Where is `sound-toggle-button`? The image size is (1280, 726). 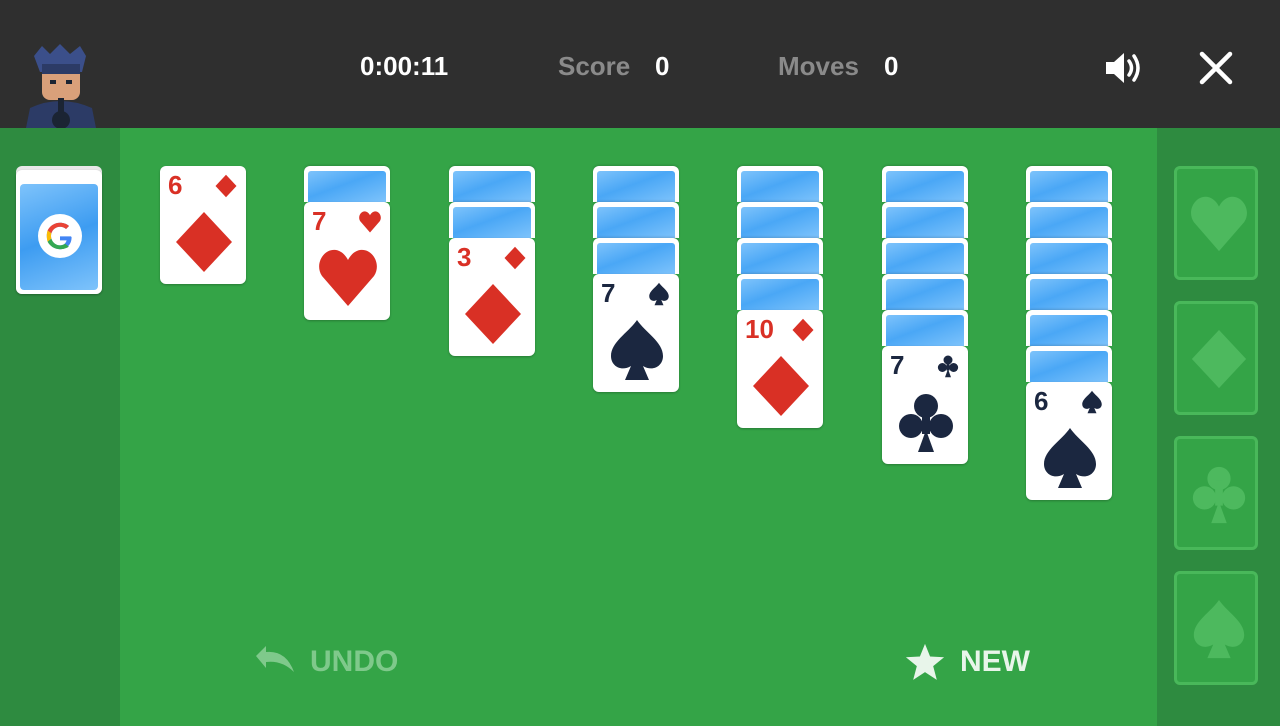 sound-toggle-button is located at coordinates (1124, 68).